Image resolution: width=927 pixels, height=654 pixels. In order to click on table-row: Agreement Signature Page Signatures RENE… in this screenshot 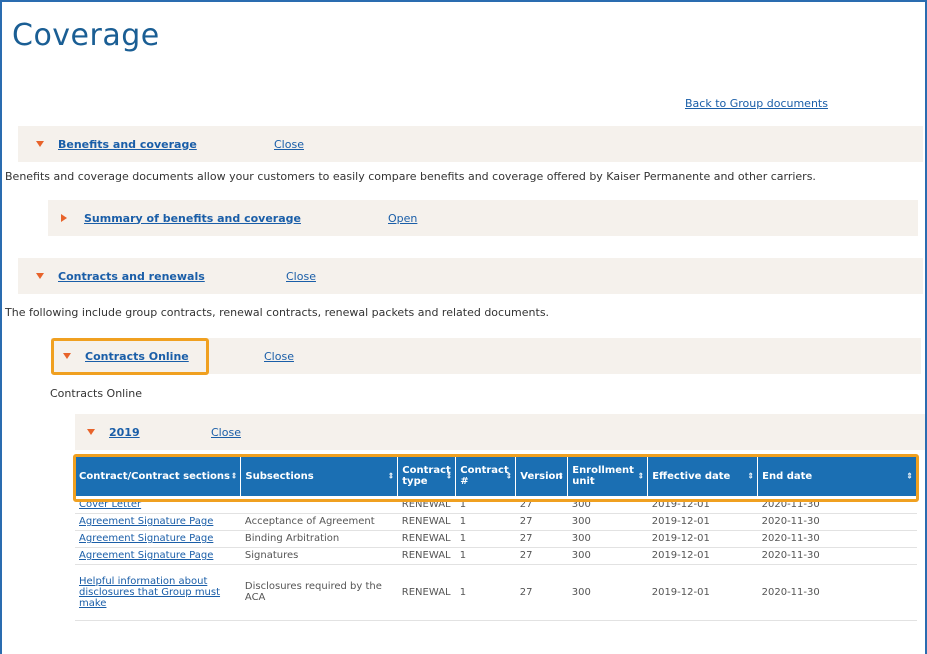, I will do `click(496, 556)`.